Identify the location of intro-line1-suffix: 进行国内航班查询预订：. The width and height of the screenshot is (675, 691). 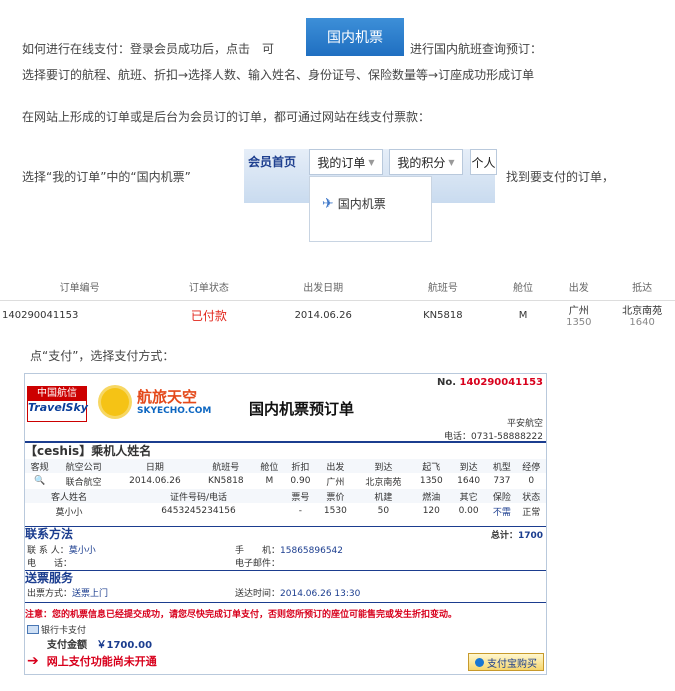
(476, 49).